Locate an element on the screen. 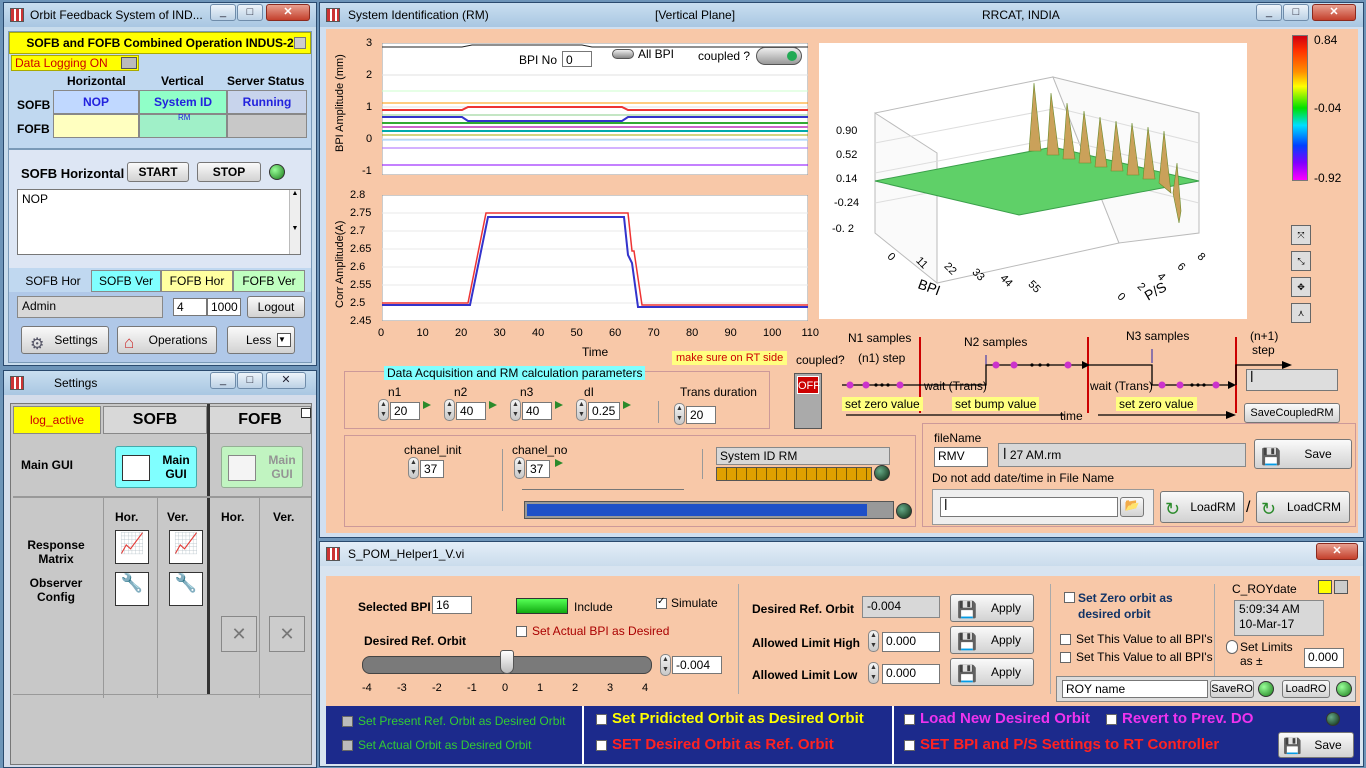 Image resolution: width=1366 pixels, height=768 pixels. simulate-checkbox: ✓ is located at coordinates (661, 602).